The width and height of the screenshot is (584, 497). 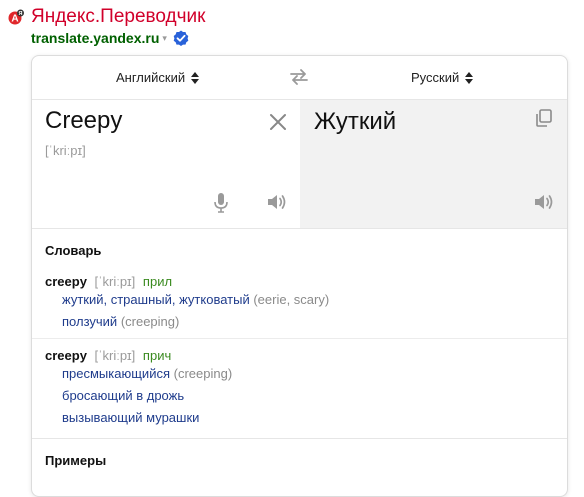 What do you see at coordinates (299, 460) in the screenshot?
I see `examples-section: Примеры` at bounding box center [299, 460].